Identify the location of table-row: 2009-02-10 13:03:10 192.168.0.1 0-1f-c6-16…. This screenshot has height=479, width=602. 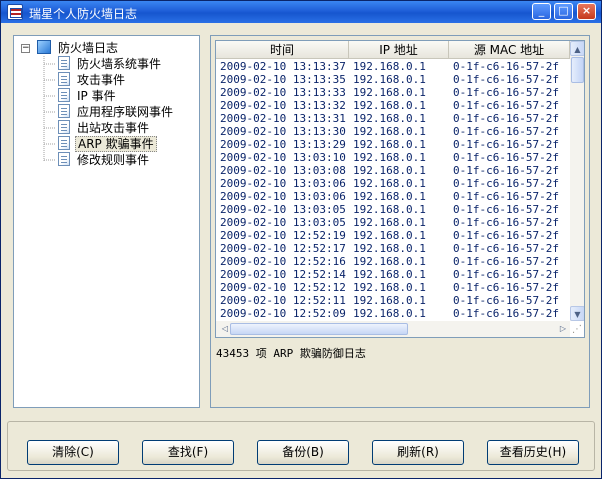
(393, 157).